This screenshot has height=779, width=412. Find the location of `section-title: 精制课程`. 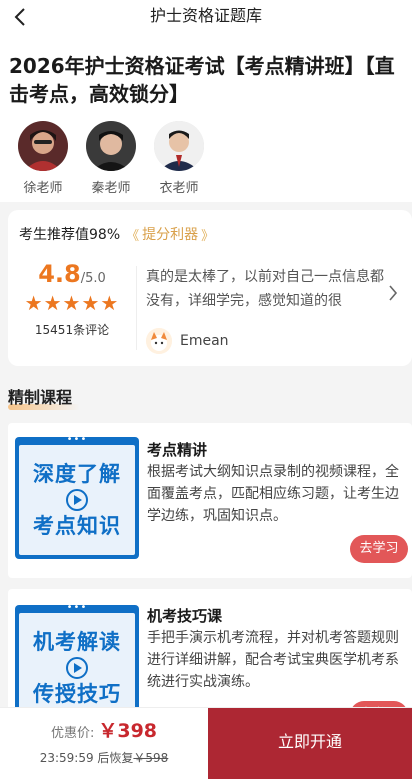

section-title: 精制课程 is located at coordinates (44, 397).